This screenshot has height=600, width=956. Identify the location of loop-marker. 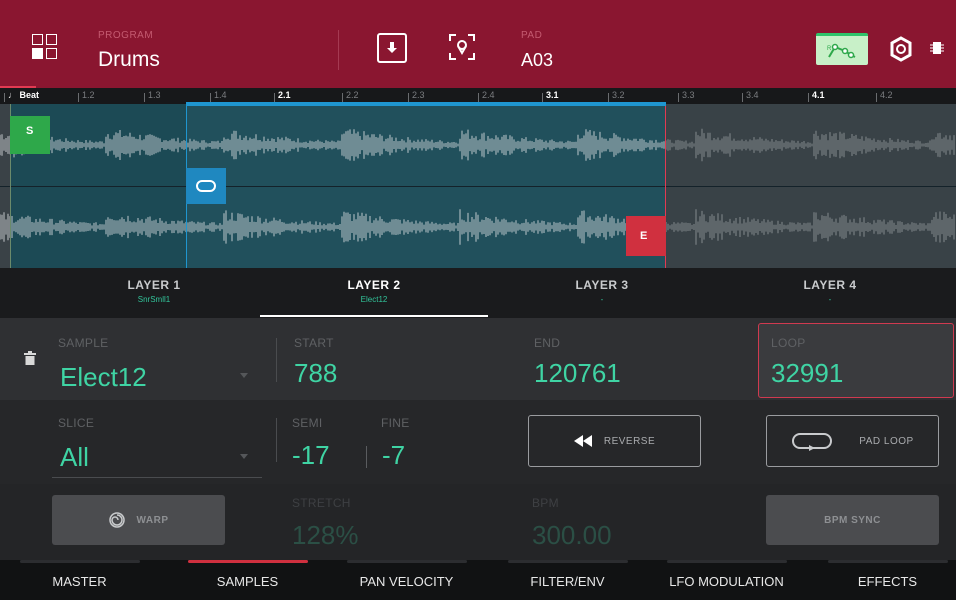
(206, 186).